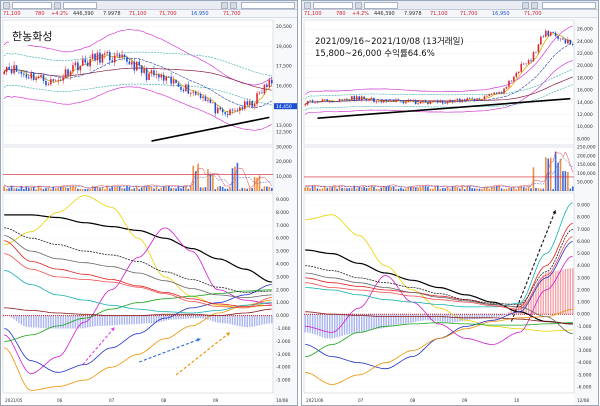 The height and width of the screenshot is (406, 600). Describe the element at coordinates (583, 254) in the screenshot. I see `osc-tick-label: 5.000` at that location.